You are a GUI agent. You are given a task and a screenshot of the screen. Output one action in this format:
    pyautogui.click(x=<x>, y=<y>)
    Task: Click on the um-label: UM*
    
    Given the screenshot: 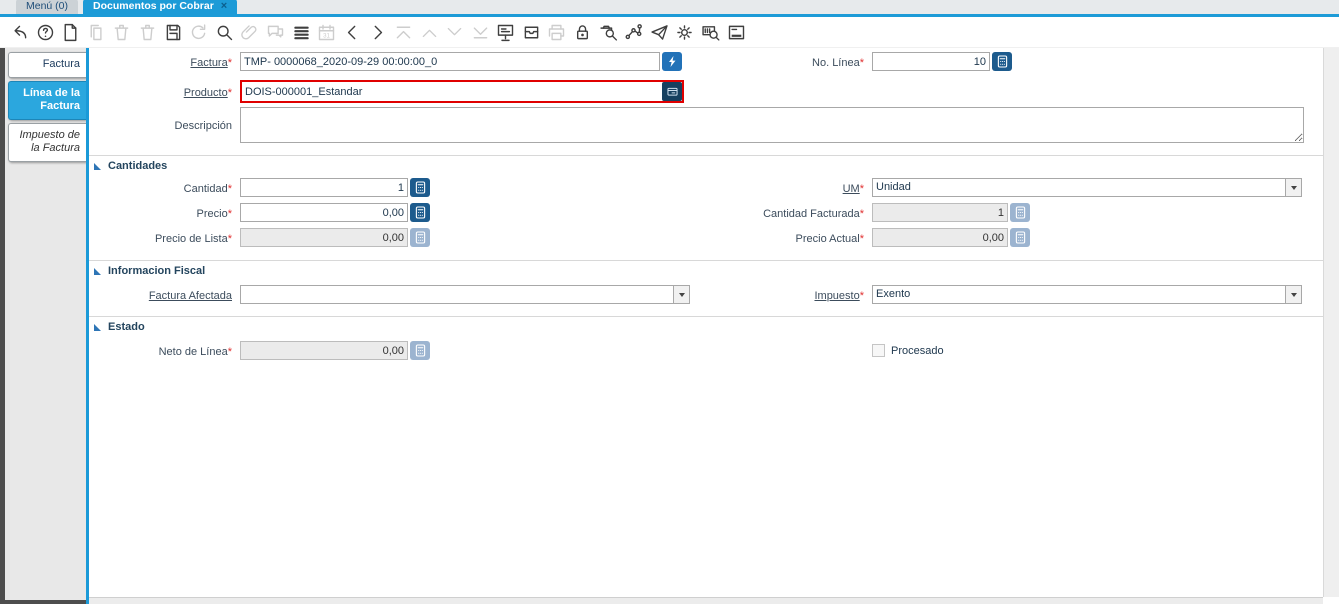 What is the action you would take?
    pyautogui.click(x=853, y=188)
    